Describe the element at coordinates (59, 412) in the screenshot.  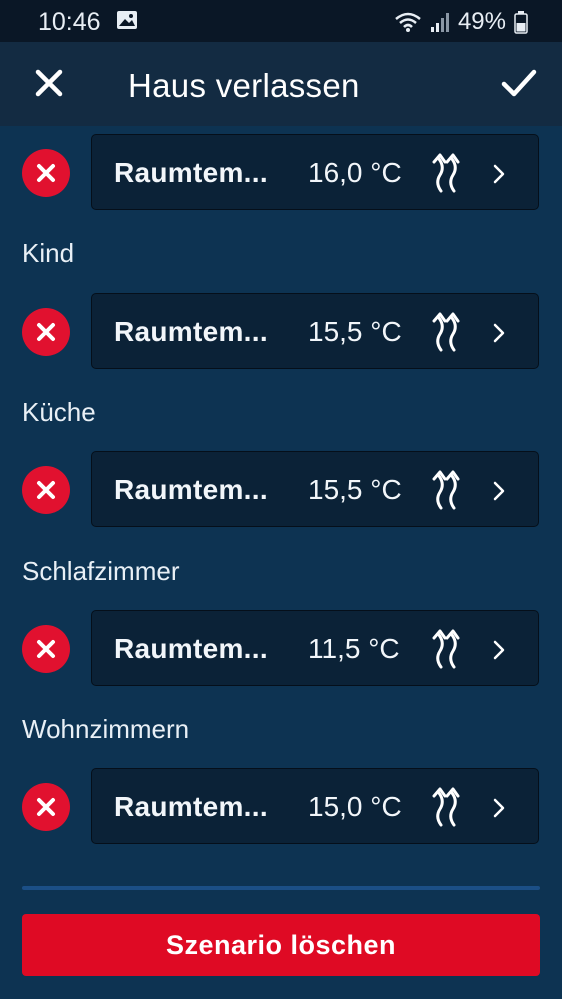
I see `room-label: Küche` at that location.